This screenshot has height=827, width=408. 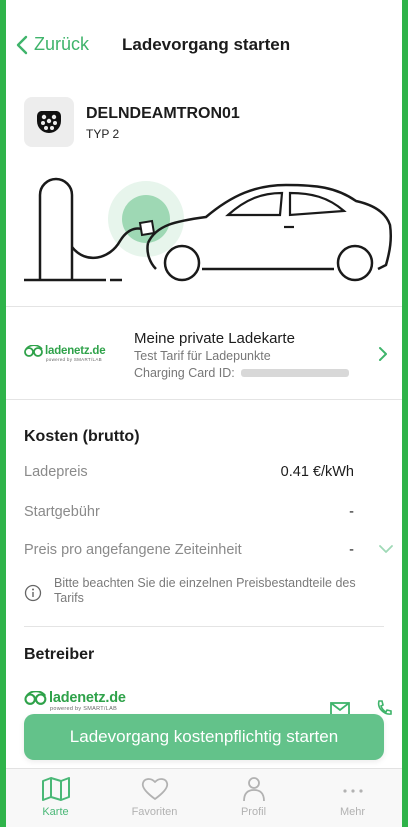 I want to click on tab-bar: Karte Favoriten Profil Mehr, so click(x=204, y=797).